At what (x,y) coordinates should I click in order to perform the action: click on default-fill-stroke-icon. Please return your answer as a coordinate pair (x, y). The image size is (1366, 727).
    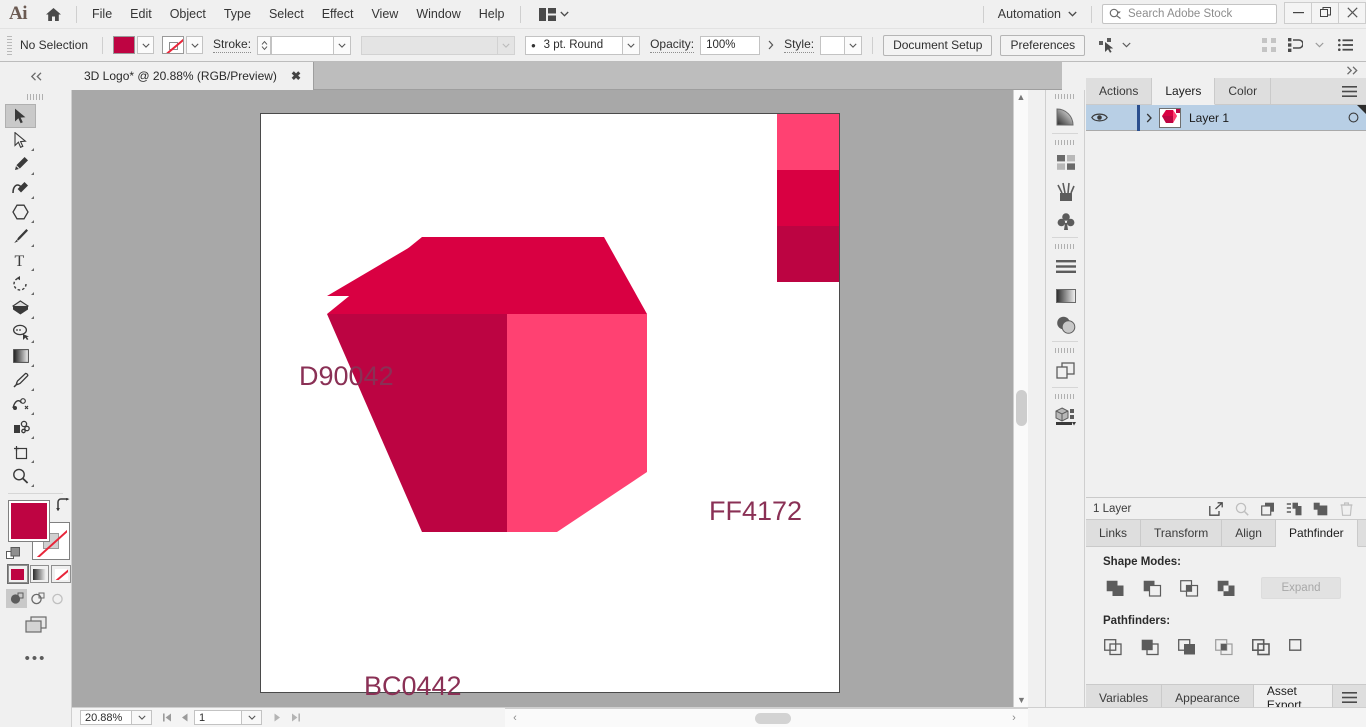
    Looking at the image, I should click on (13, 554).